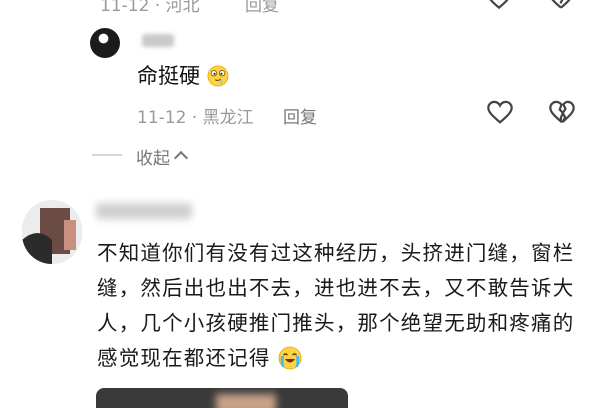 The height and width of the screenshot is (408, 600). I want to click on previous-comment-meta: 11-12 · 河北 回复, so click(189, 8).